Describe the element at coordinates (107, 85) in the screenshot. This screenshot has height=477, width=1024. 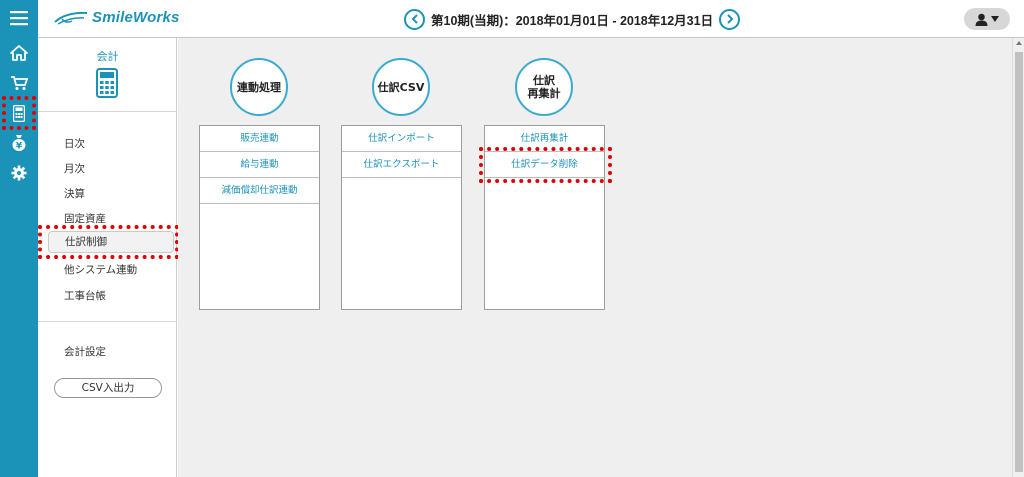
I see `calculator-icon` at that location.